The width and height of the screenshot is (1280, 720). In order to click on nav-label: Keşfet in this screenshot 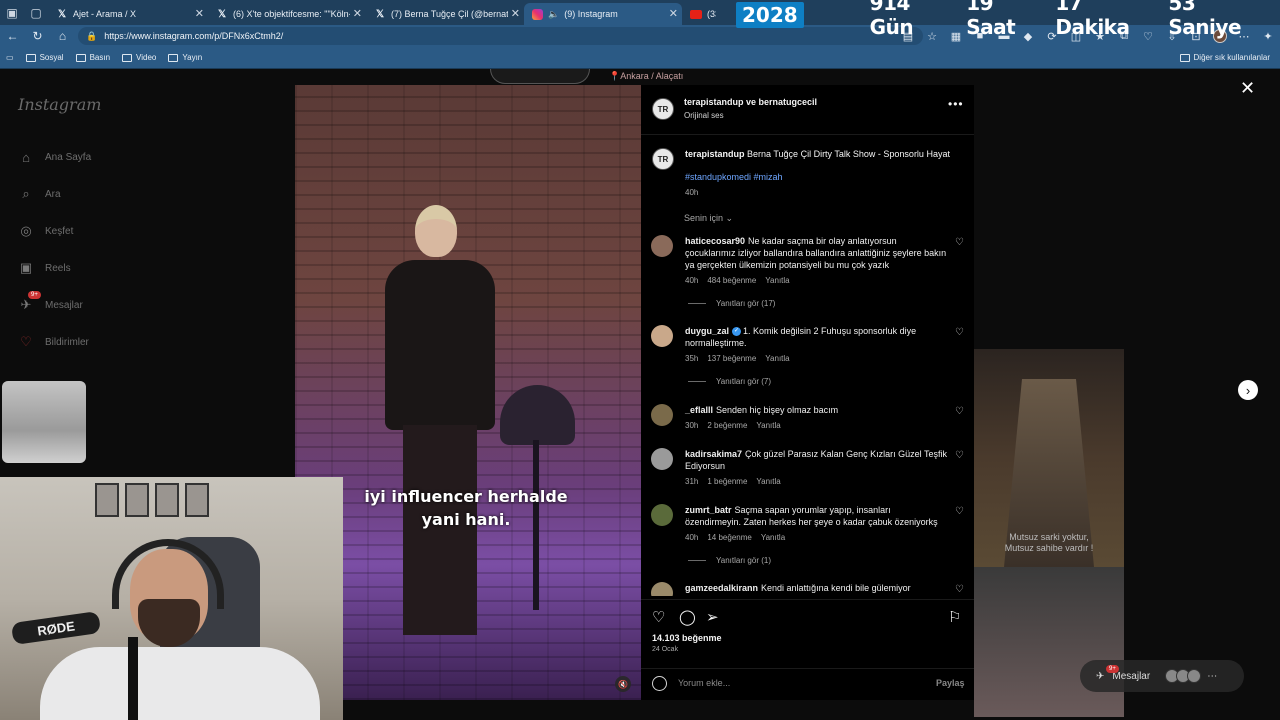, I will do `click(59, 231)`.